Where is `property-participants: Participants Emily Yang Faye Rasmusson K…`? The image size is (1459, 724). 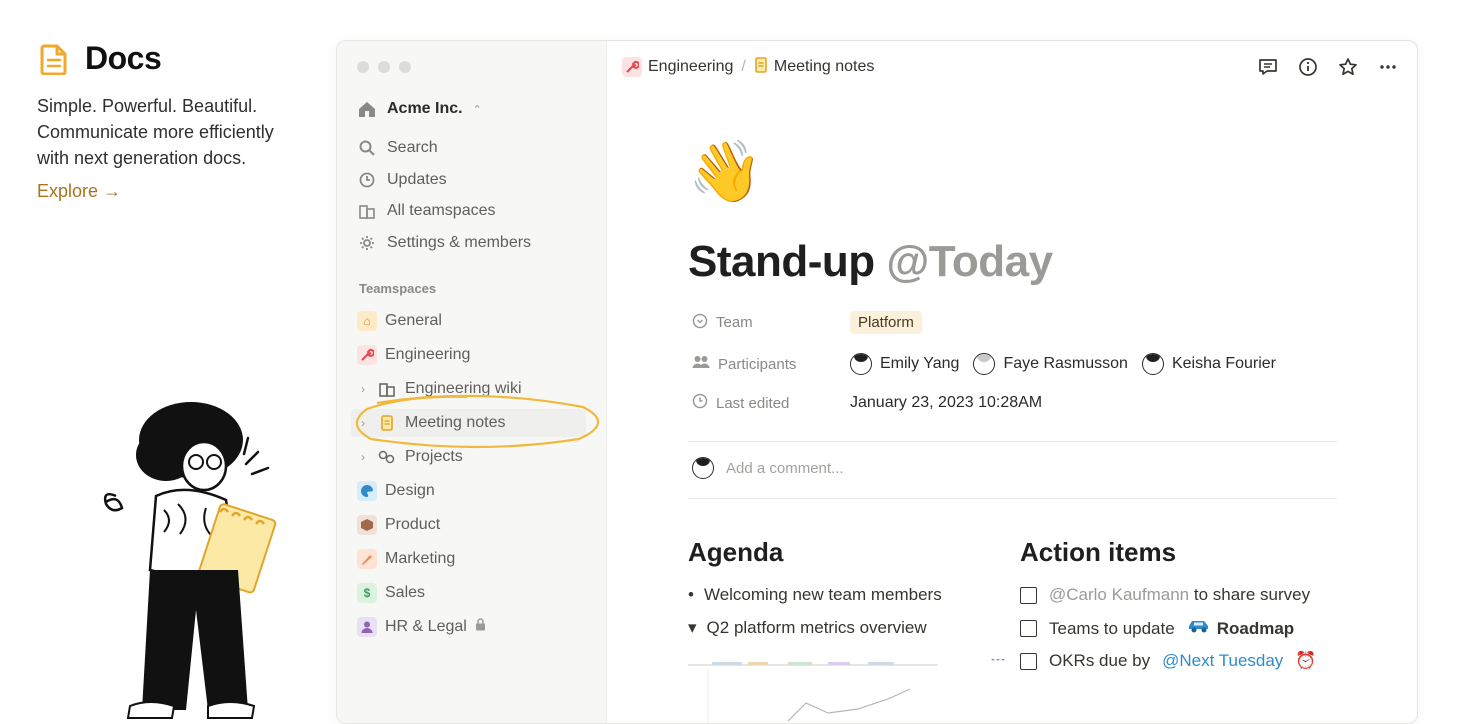 property-participants: Participants Emily Yang Faye Rasmusson K… is located at coordinates (984, 364).